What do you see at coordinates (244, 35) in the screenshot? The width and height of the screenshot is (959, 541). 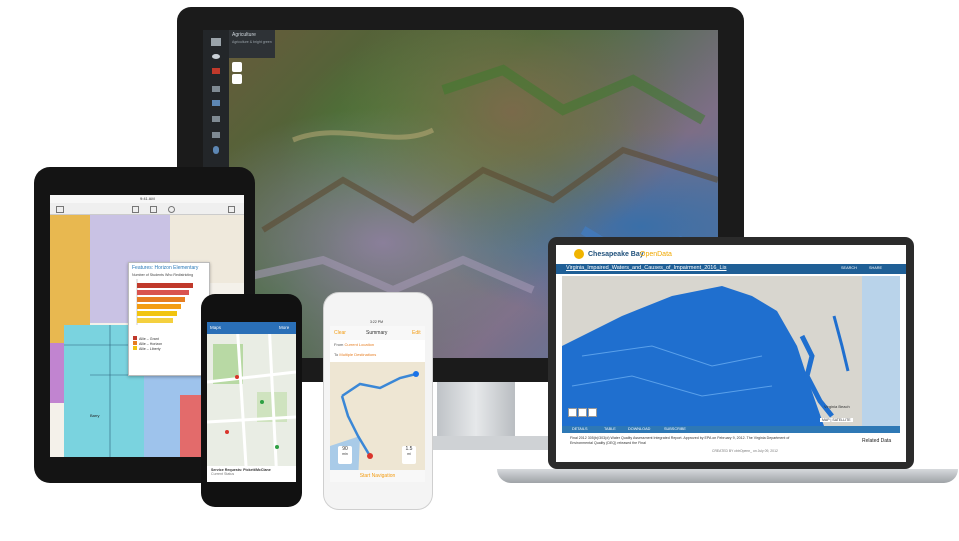 I see `panel-title: Agriculture` at bounding box center [244, 35].